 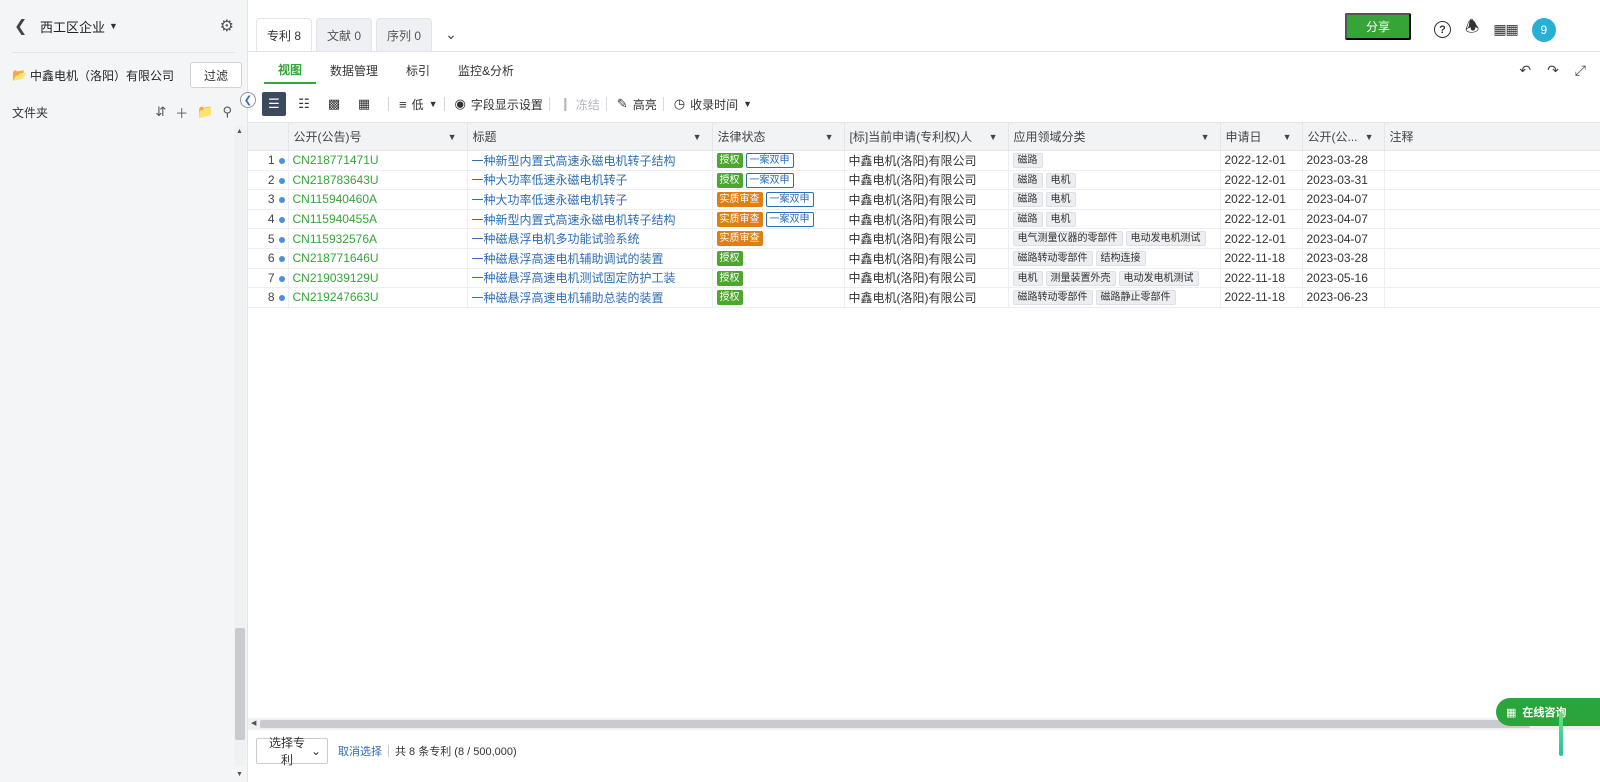 What do you see at coordinates (713, 104) in the screenshot?
I see `sort-dropdown: ◷ 收录时间 ▼` at bounding box center [713, 104].